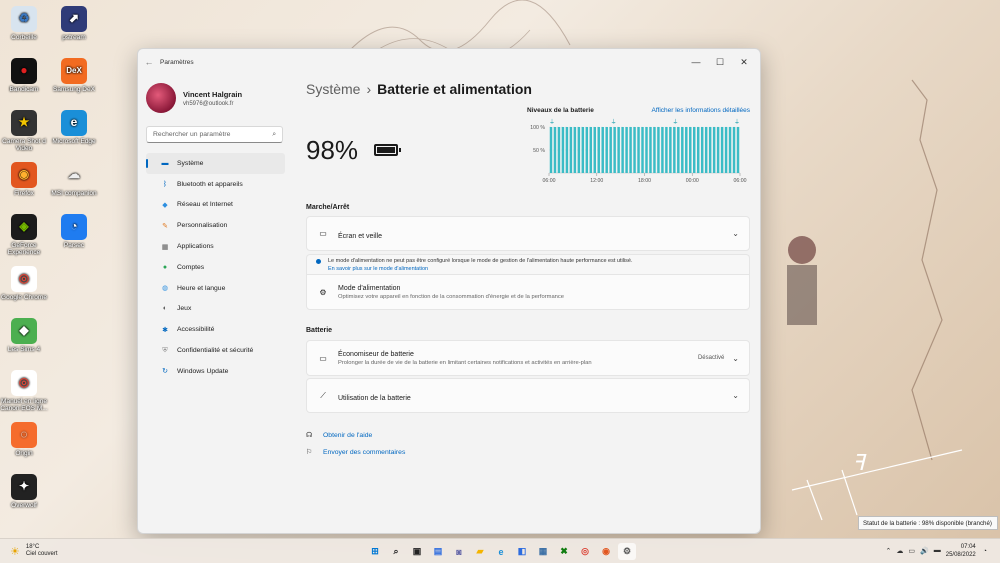 The image size is (1000, 563). Describe the element at coordinates (24, 283) in the screenshot. I see `desktop-icon: ◎ Google Chrome` at that location.